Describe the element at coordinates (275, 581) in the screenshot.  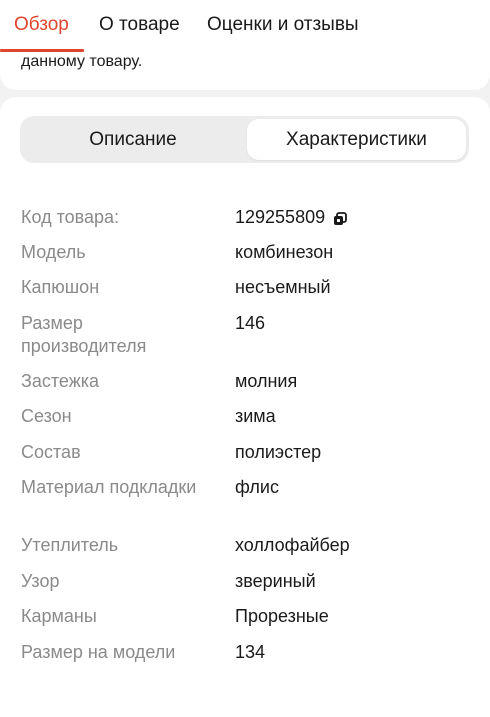
I see `spec-value: звериный` at that location.